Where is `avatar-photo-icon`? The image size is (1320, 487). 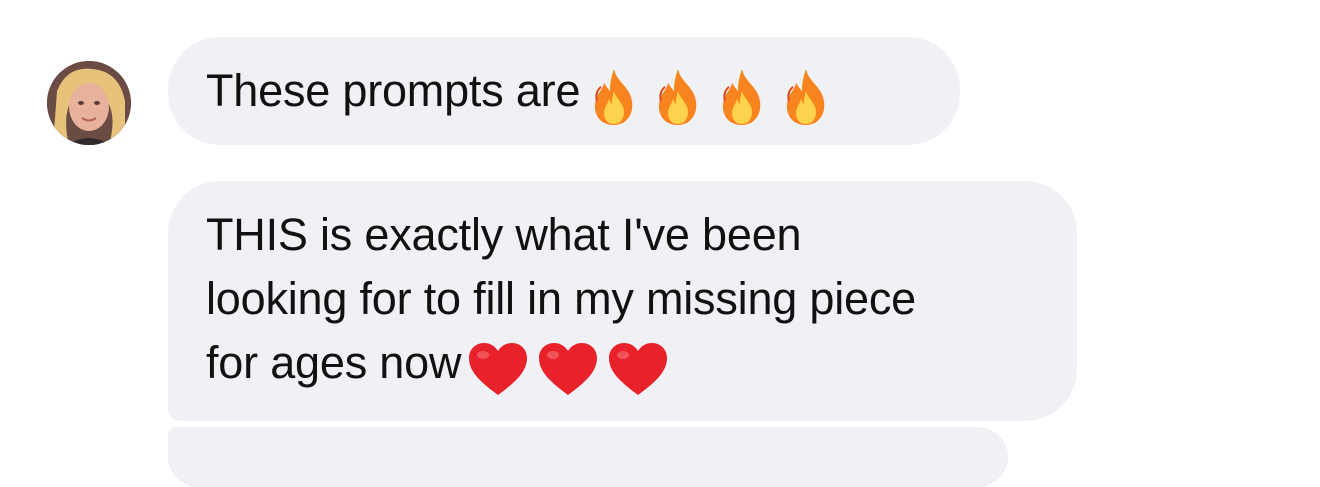
avatar-photo-icon is located at coordinates (89, 103).